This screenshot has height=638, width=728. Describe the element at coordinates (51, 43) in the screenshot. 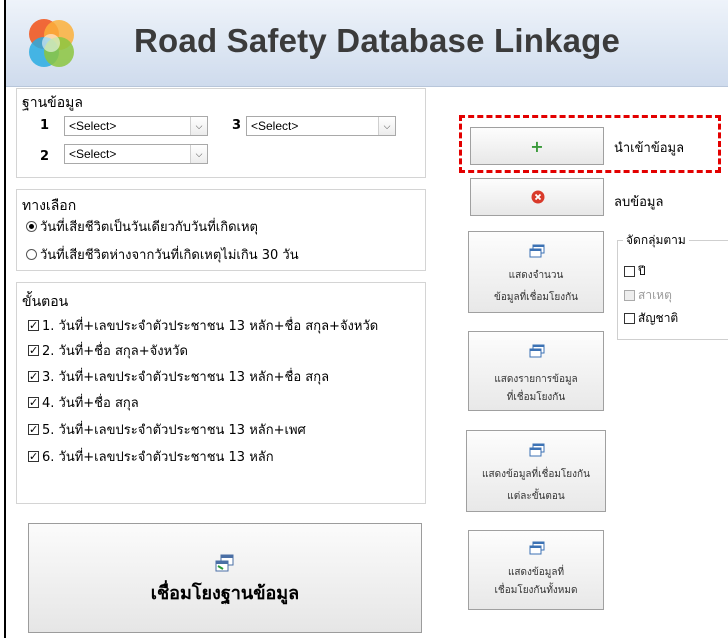

I see `app-logo-icon` at that location.